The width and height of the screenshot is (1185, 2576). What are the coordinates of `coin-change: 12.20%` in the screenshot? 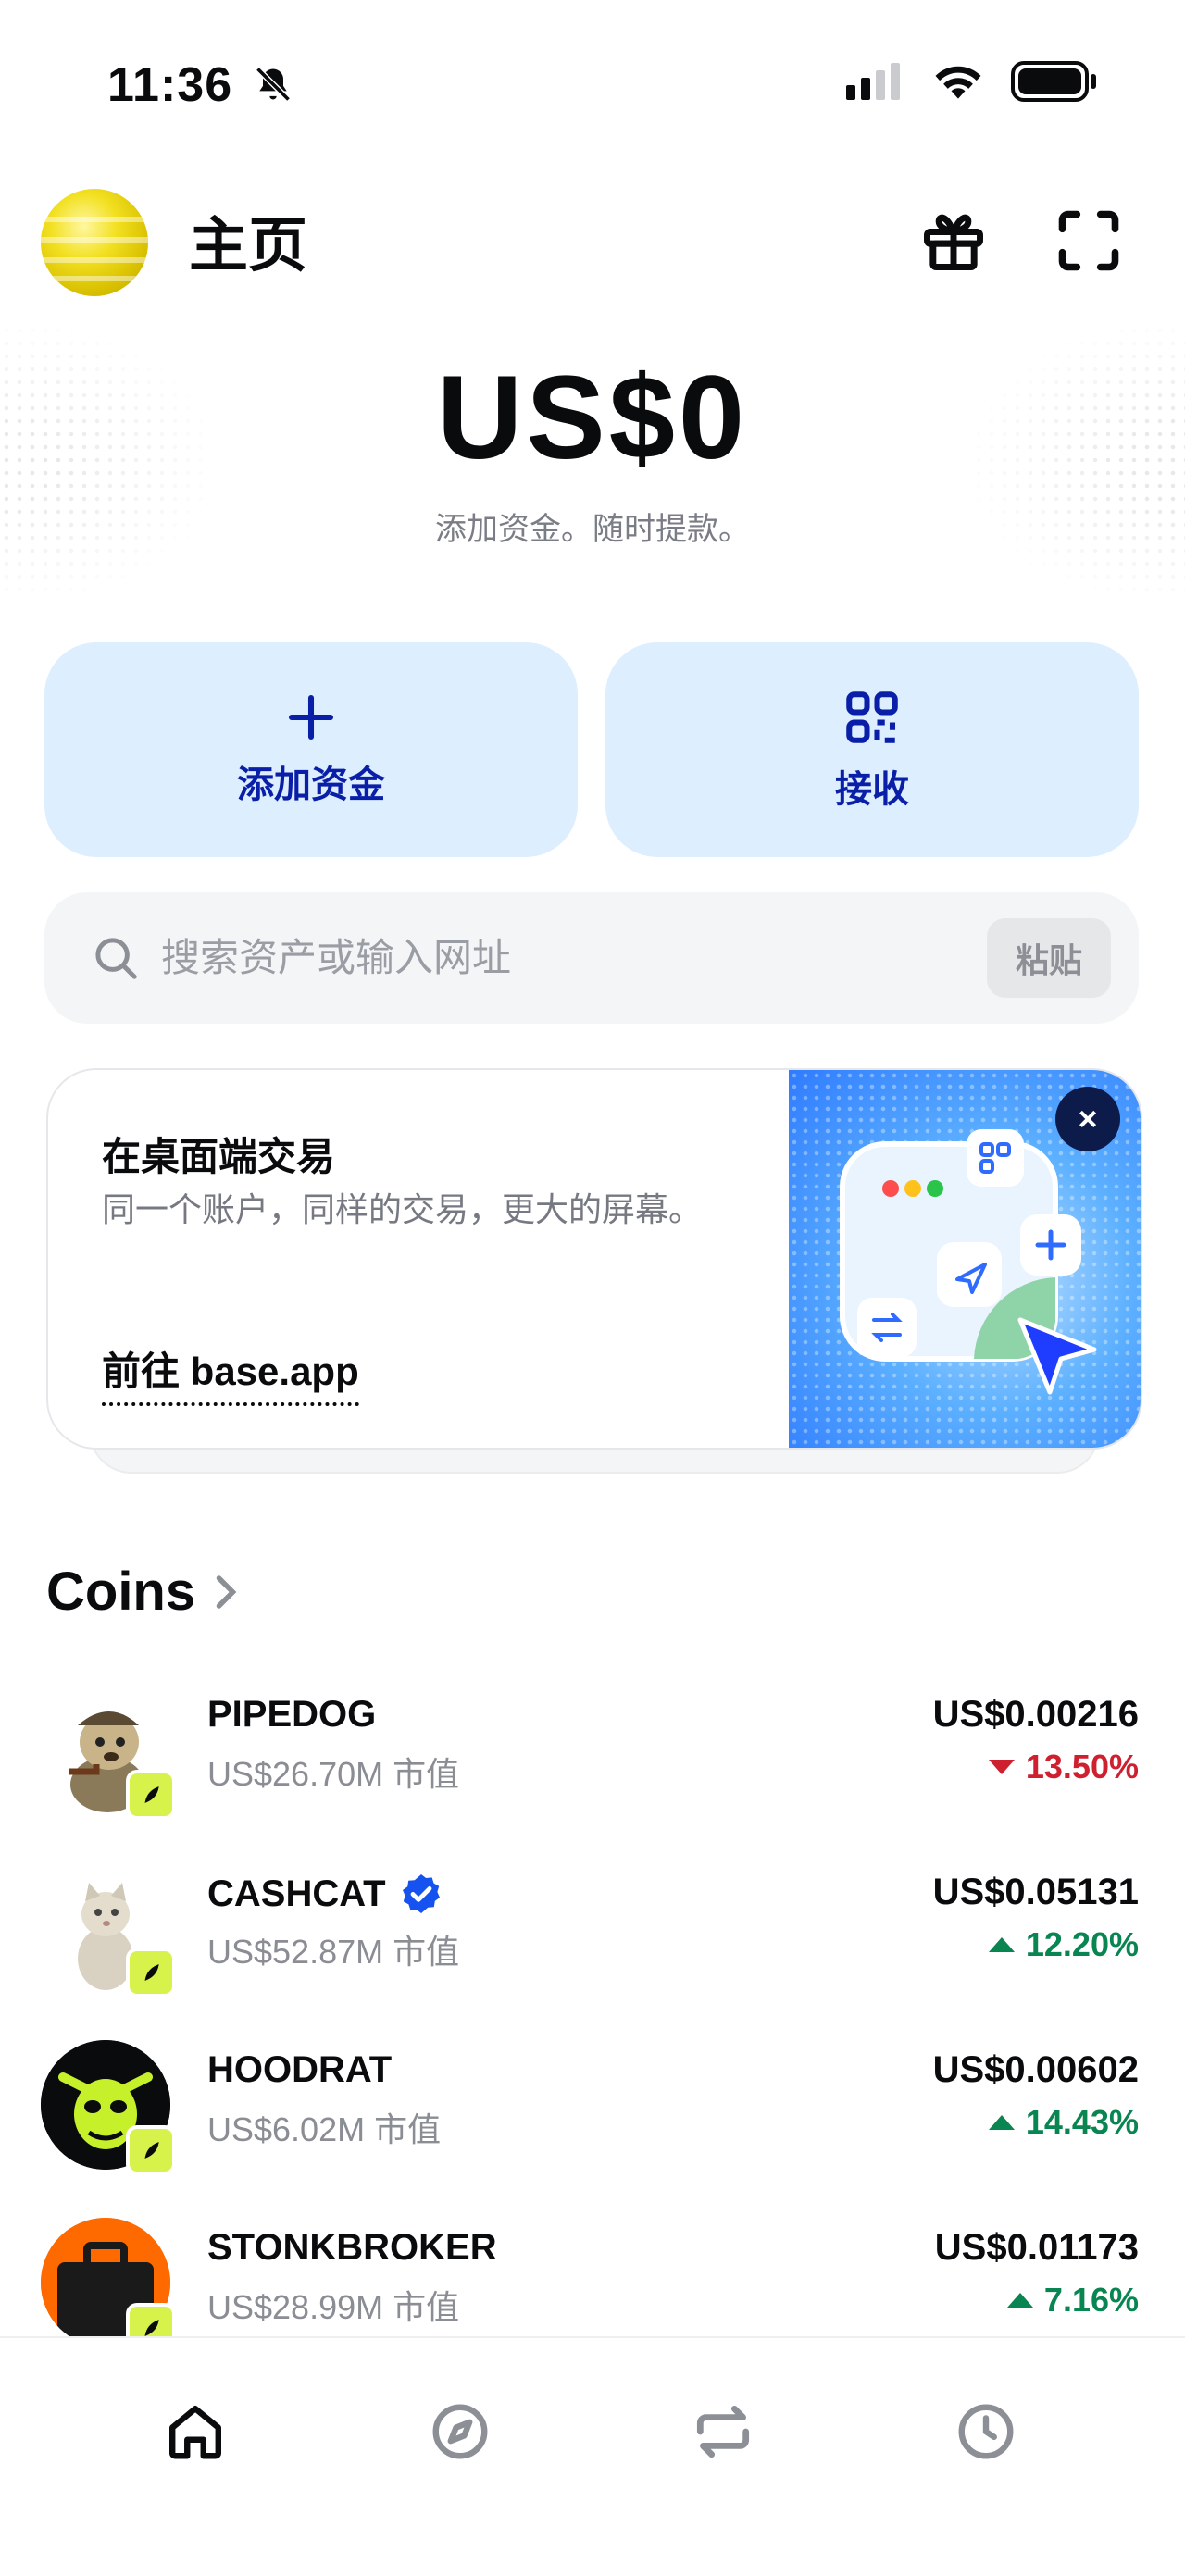 It's located at (1063, 1944).